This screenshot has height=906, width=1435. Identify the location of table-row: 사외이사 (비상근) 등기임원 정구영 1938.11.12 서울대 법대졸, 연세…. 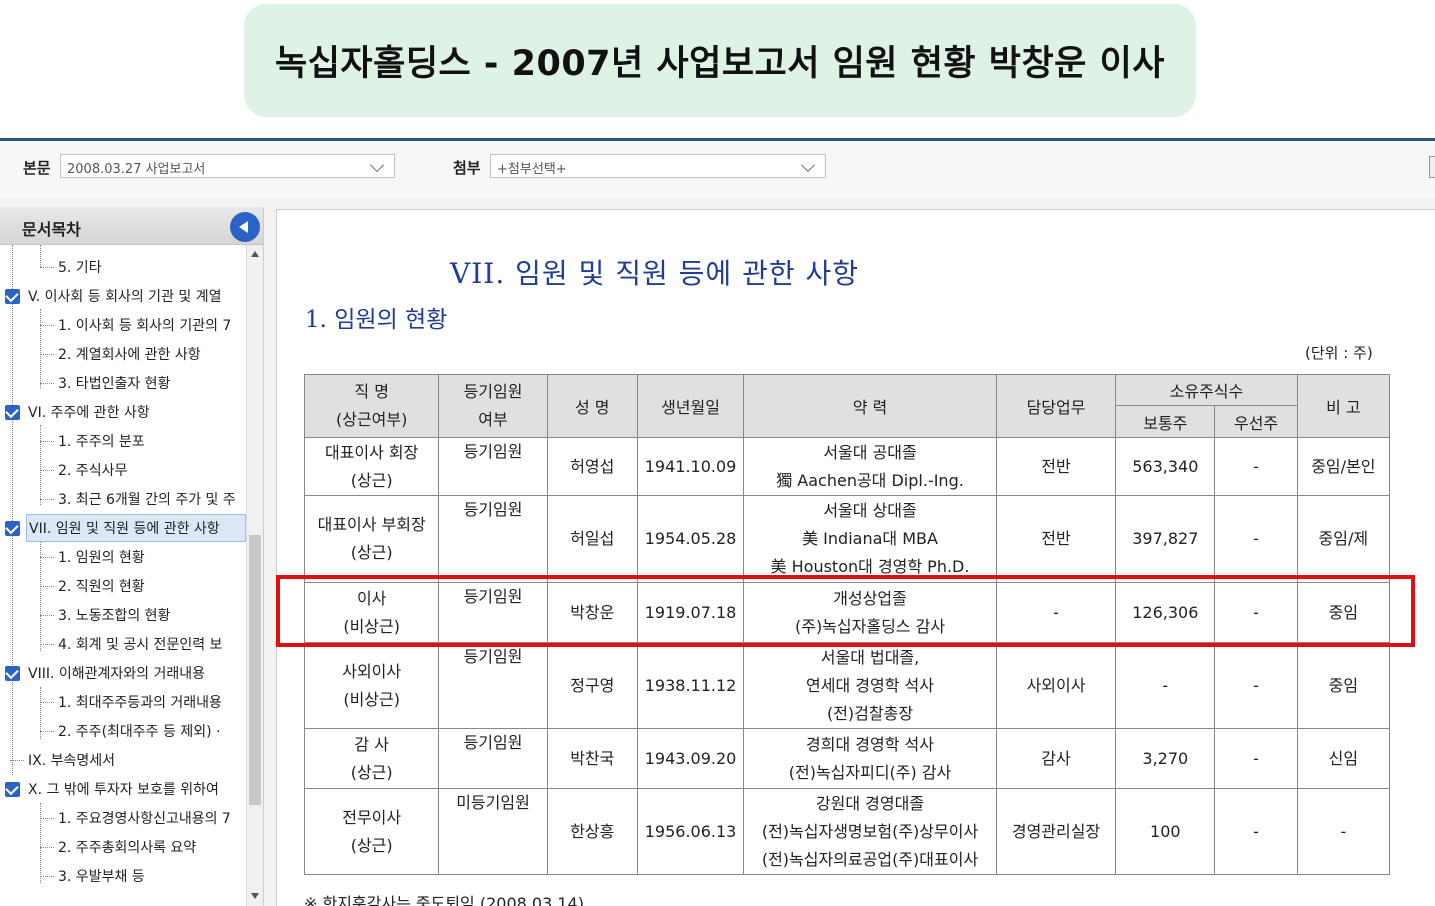
(847, 685).